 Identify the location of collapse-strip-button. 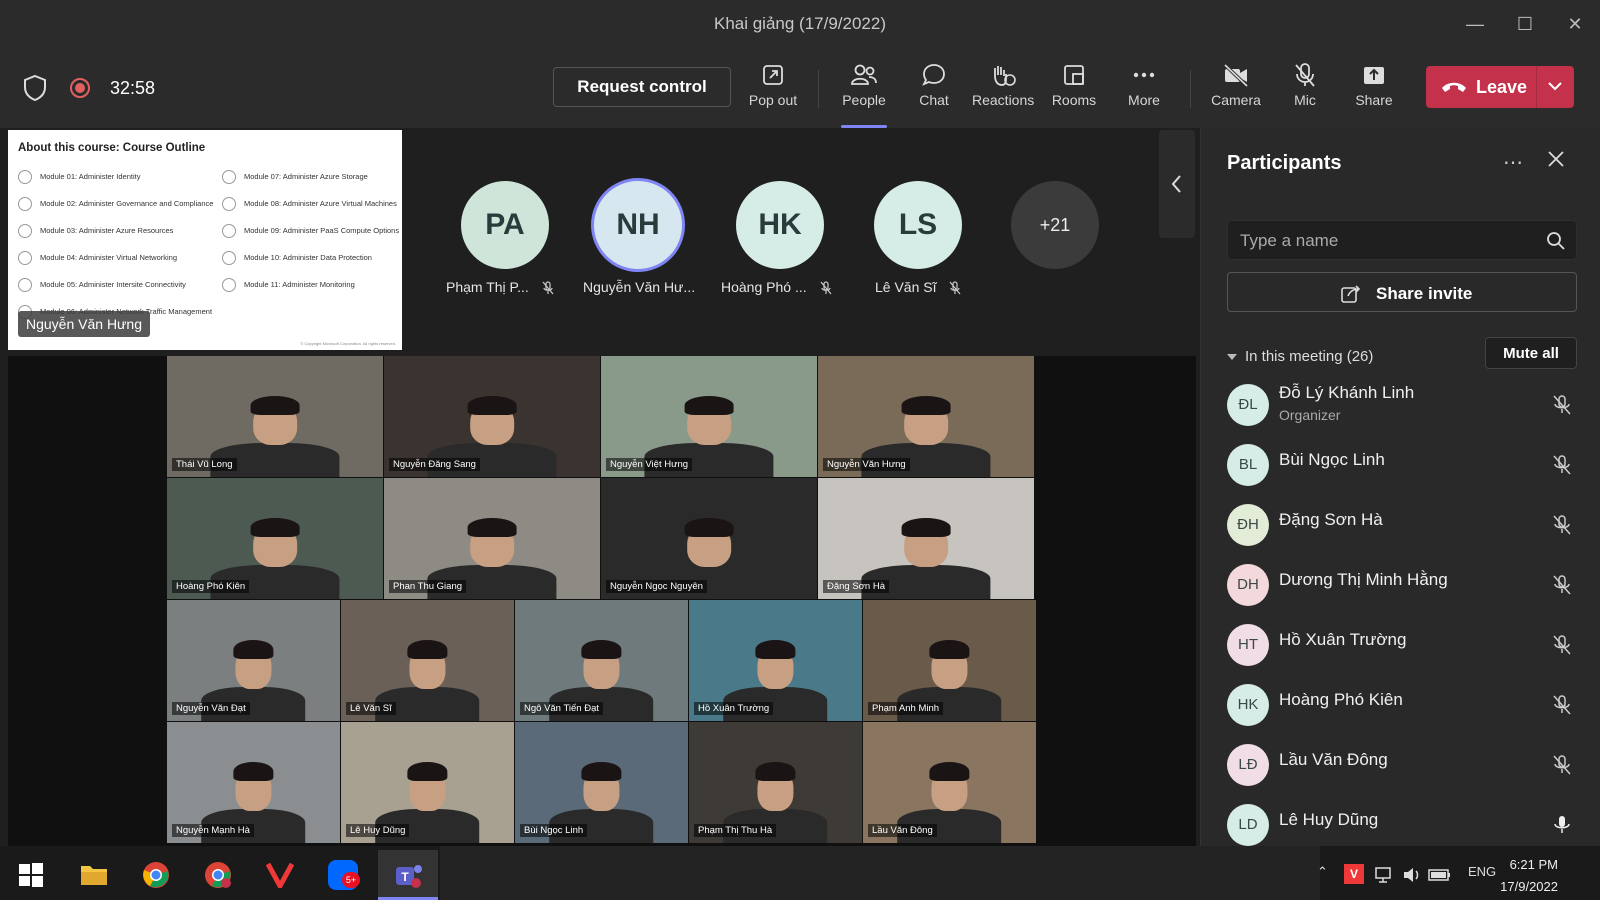
(1177, 184).